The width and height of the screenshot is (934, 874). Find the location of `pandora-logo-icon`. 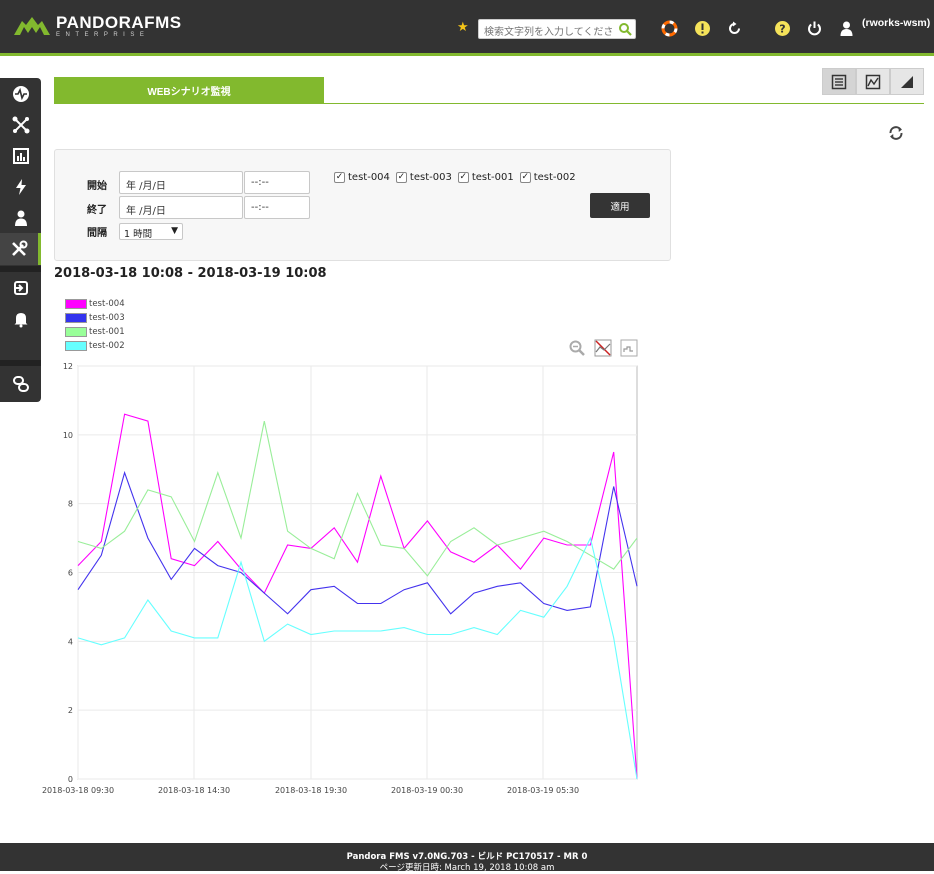

pandora-logo-icon is located at coordinates (32, 26).